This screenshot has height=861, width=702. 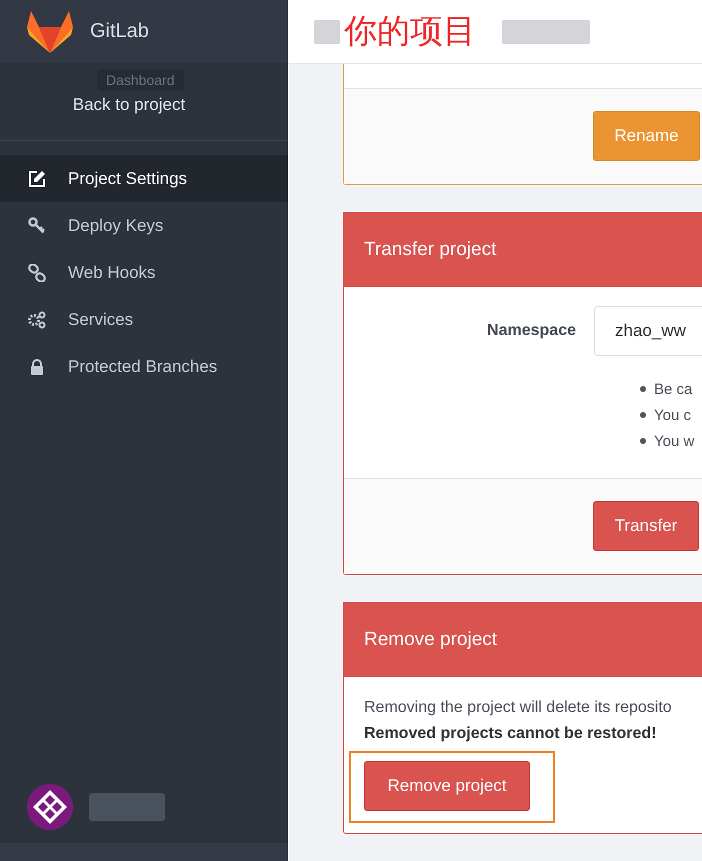 I want to click on nav-item: Deploy Keys, so click(x=144, y=225).